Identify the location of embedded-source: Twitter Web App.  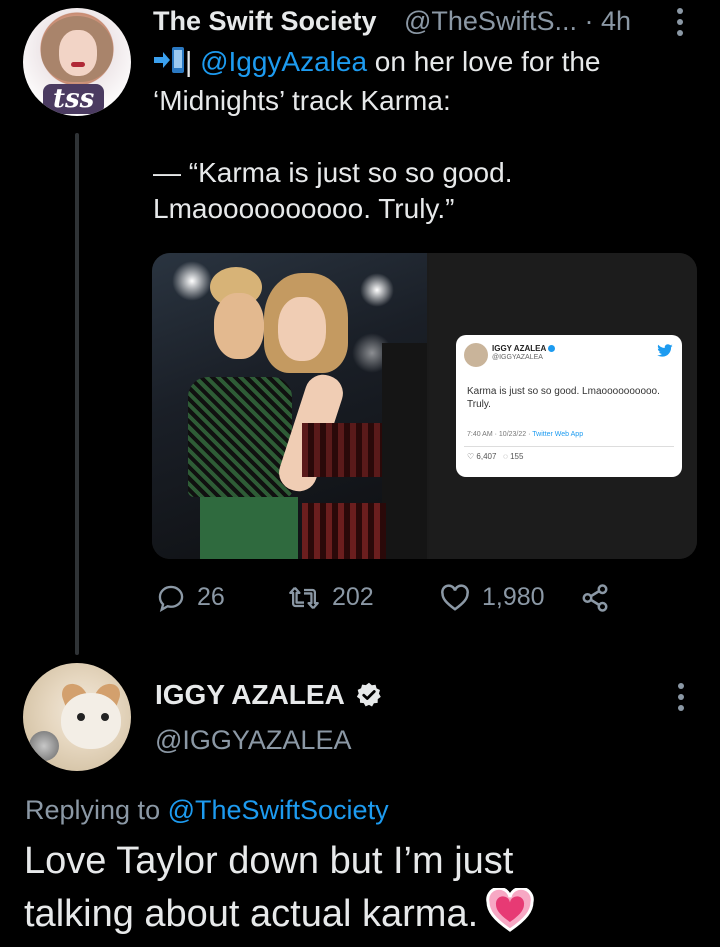
(558, 434).